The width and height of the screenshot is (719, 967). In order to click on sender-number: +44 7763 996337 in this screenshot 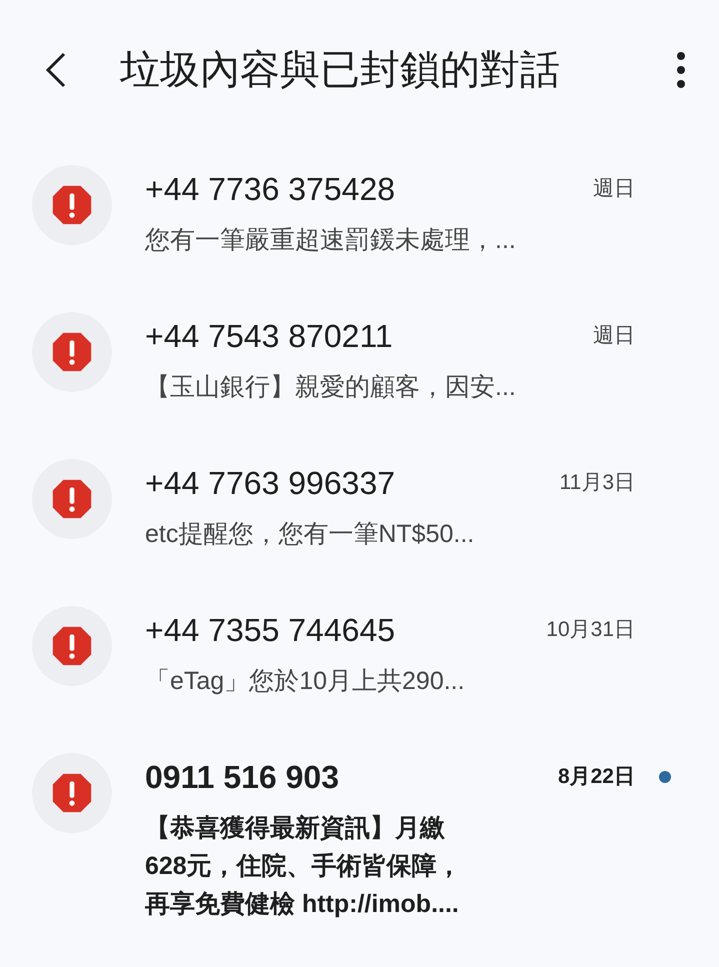, I will do `click(270, 483)`.